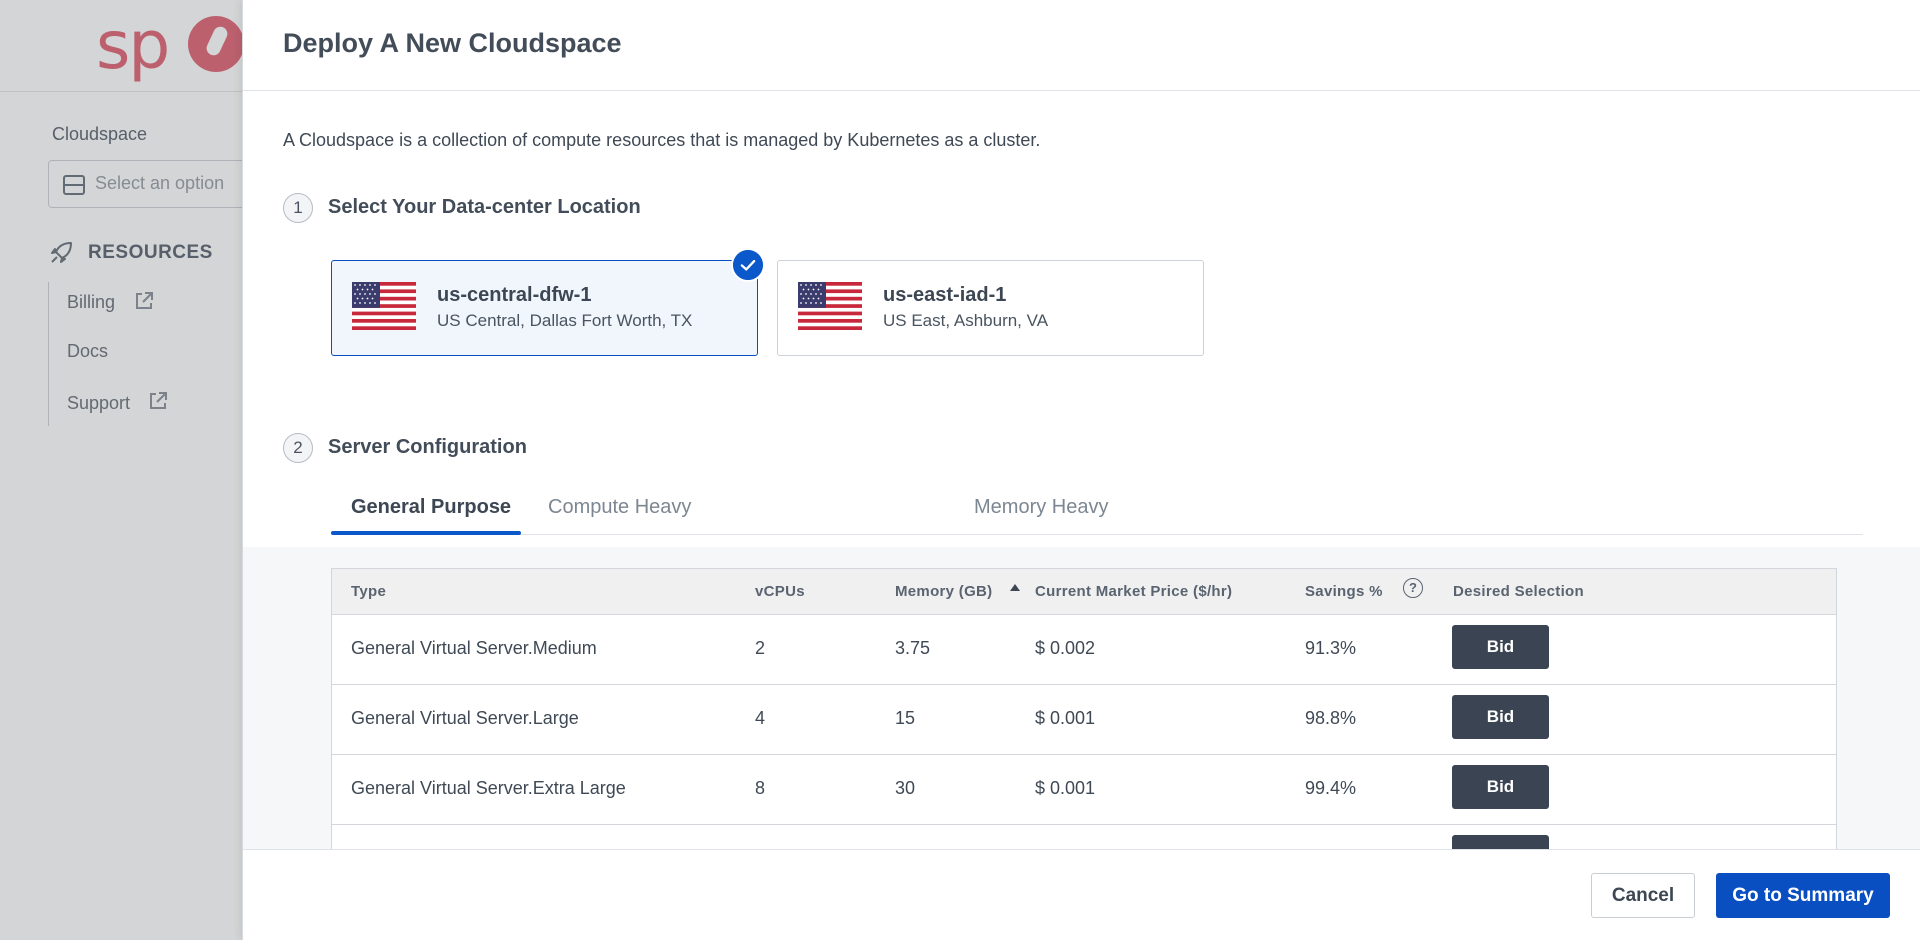 This screenshot has height=940, width=1920. Describe the element at coordinates (945, 295) in the screenshot. I see `location-name: us-east-iad-1` at that location.